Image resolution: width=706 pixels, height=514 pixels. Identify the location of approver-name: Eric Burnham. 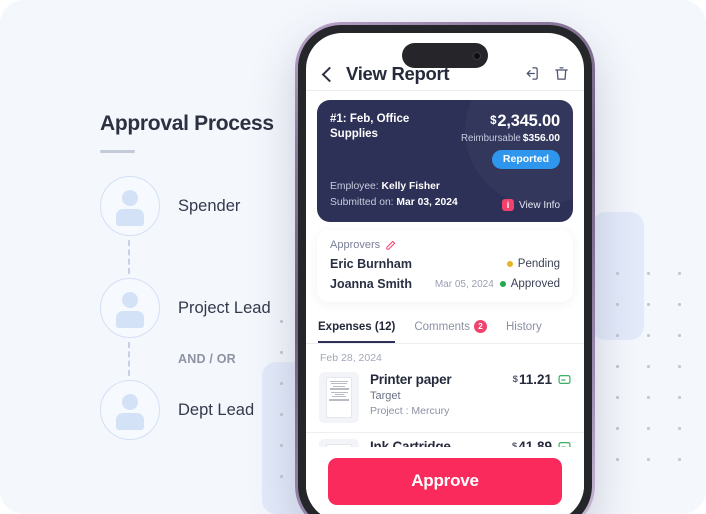
(371, 264).